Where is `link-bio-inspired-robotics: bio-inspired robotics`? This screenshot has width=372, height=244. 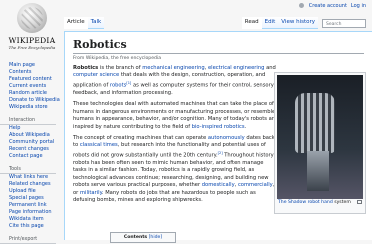 link-bio-inspired-robotics: bio-inspired robotics is located at coordinates (218, 127).